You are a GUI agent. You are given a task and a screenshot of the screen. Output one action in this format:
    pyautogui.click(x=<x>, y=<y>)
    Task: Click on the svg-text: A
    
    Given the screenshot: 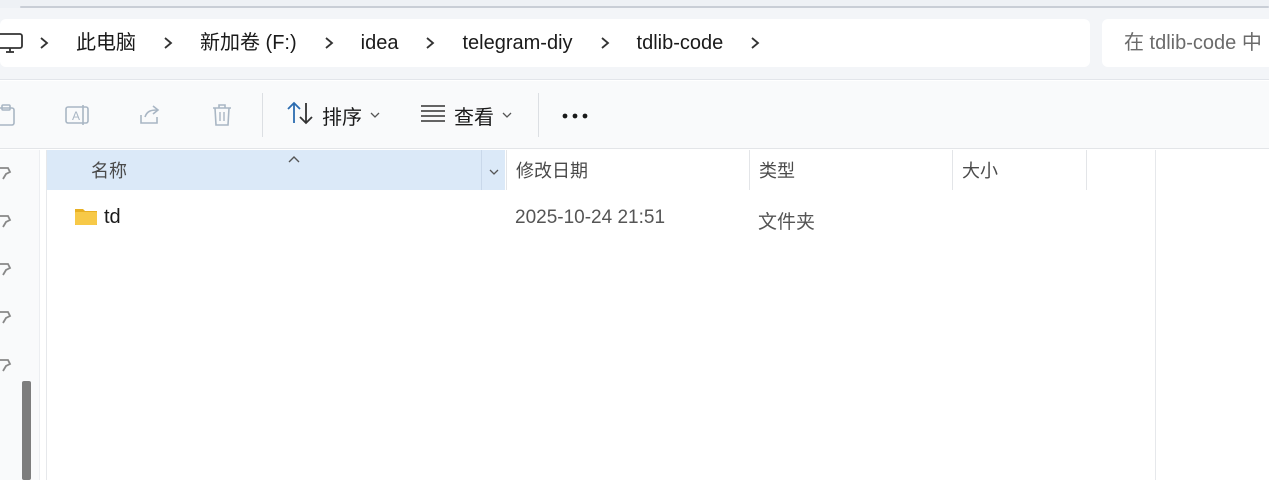 What is the action you would take?
    pyautogui.click(x=76, y=116)
    